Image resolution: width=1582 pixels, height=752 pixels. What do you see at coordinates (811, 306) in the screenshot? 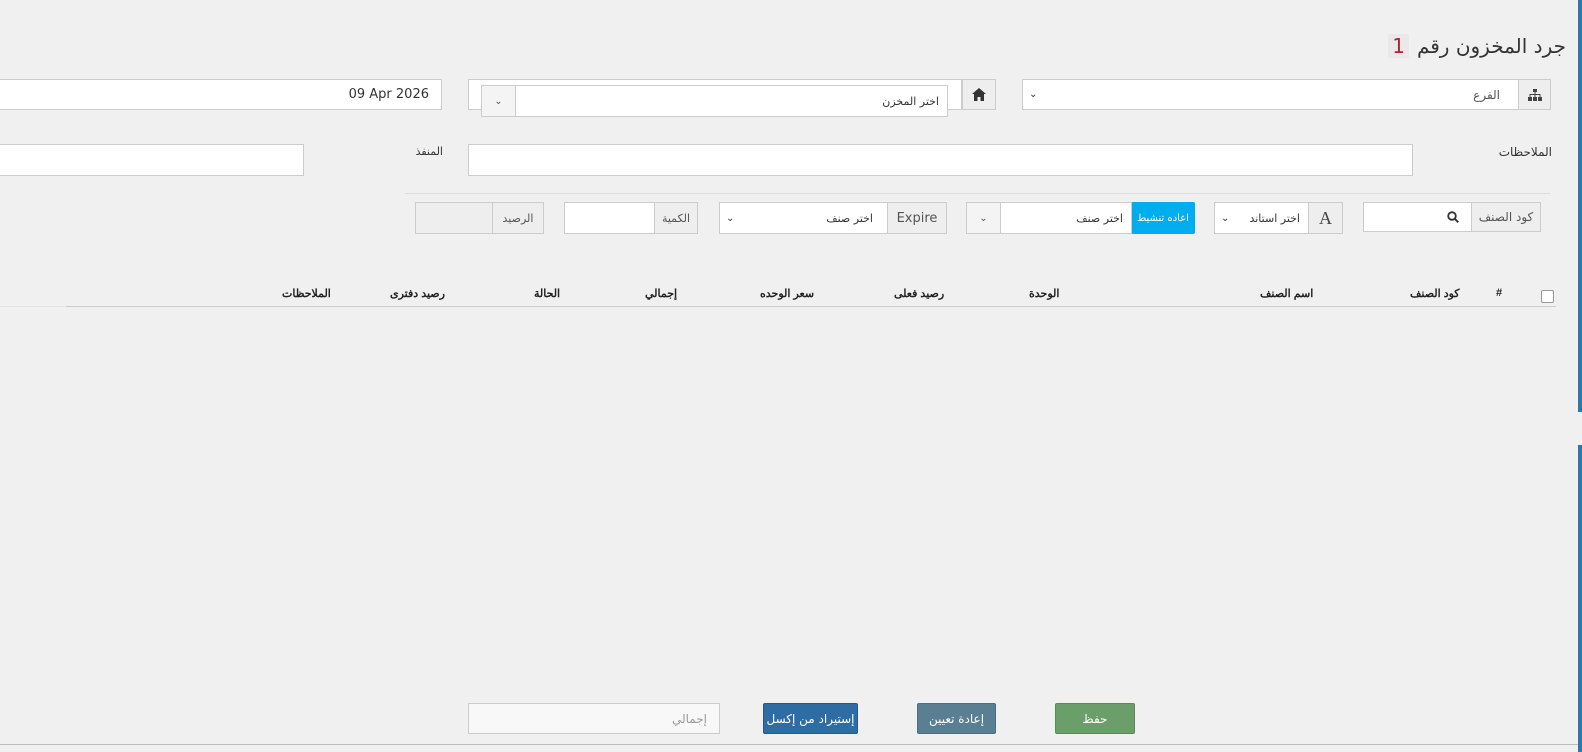
I see `table-header-divider` at bounding box center [811, 306].